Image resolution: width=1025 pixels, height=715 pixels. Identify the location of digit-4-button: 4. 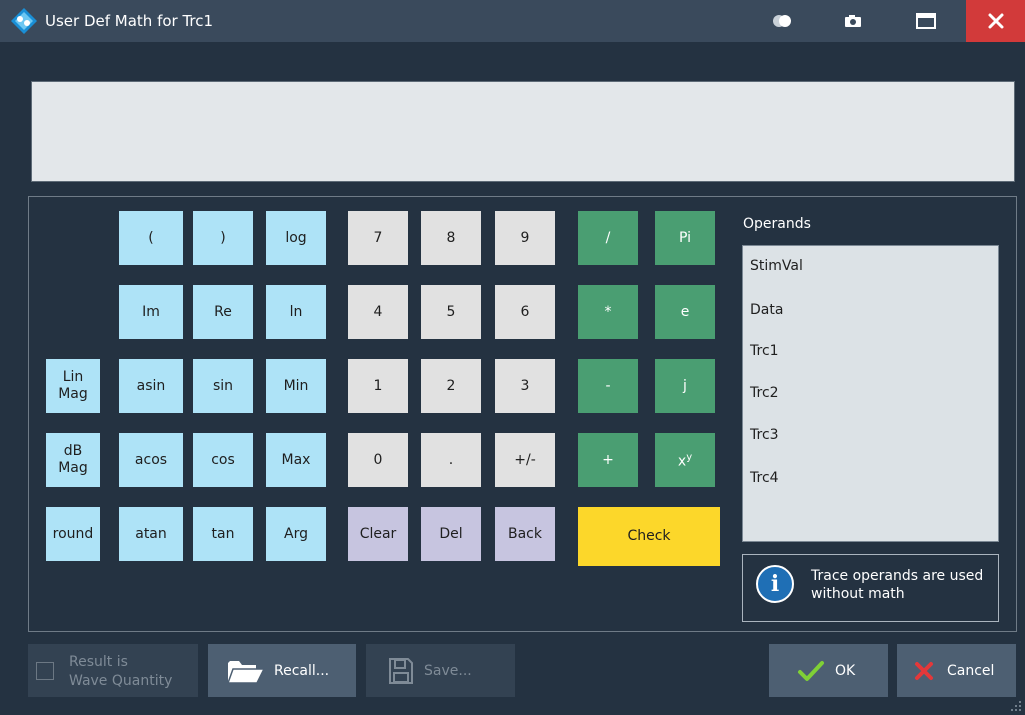
(378, 312).